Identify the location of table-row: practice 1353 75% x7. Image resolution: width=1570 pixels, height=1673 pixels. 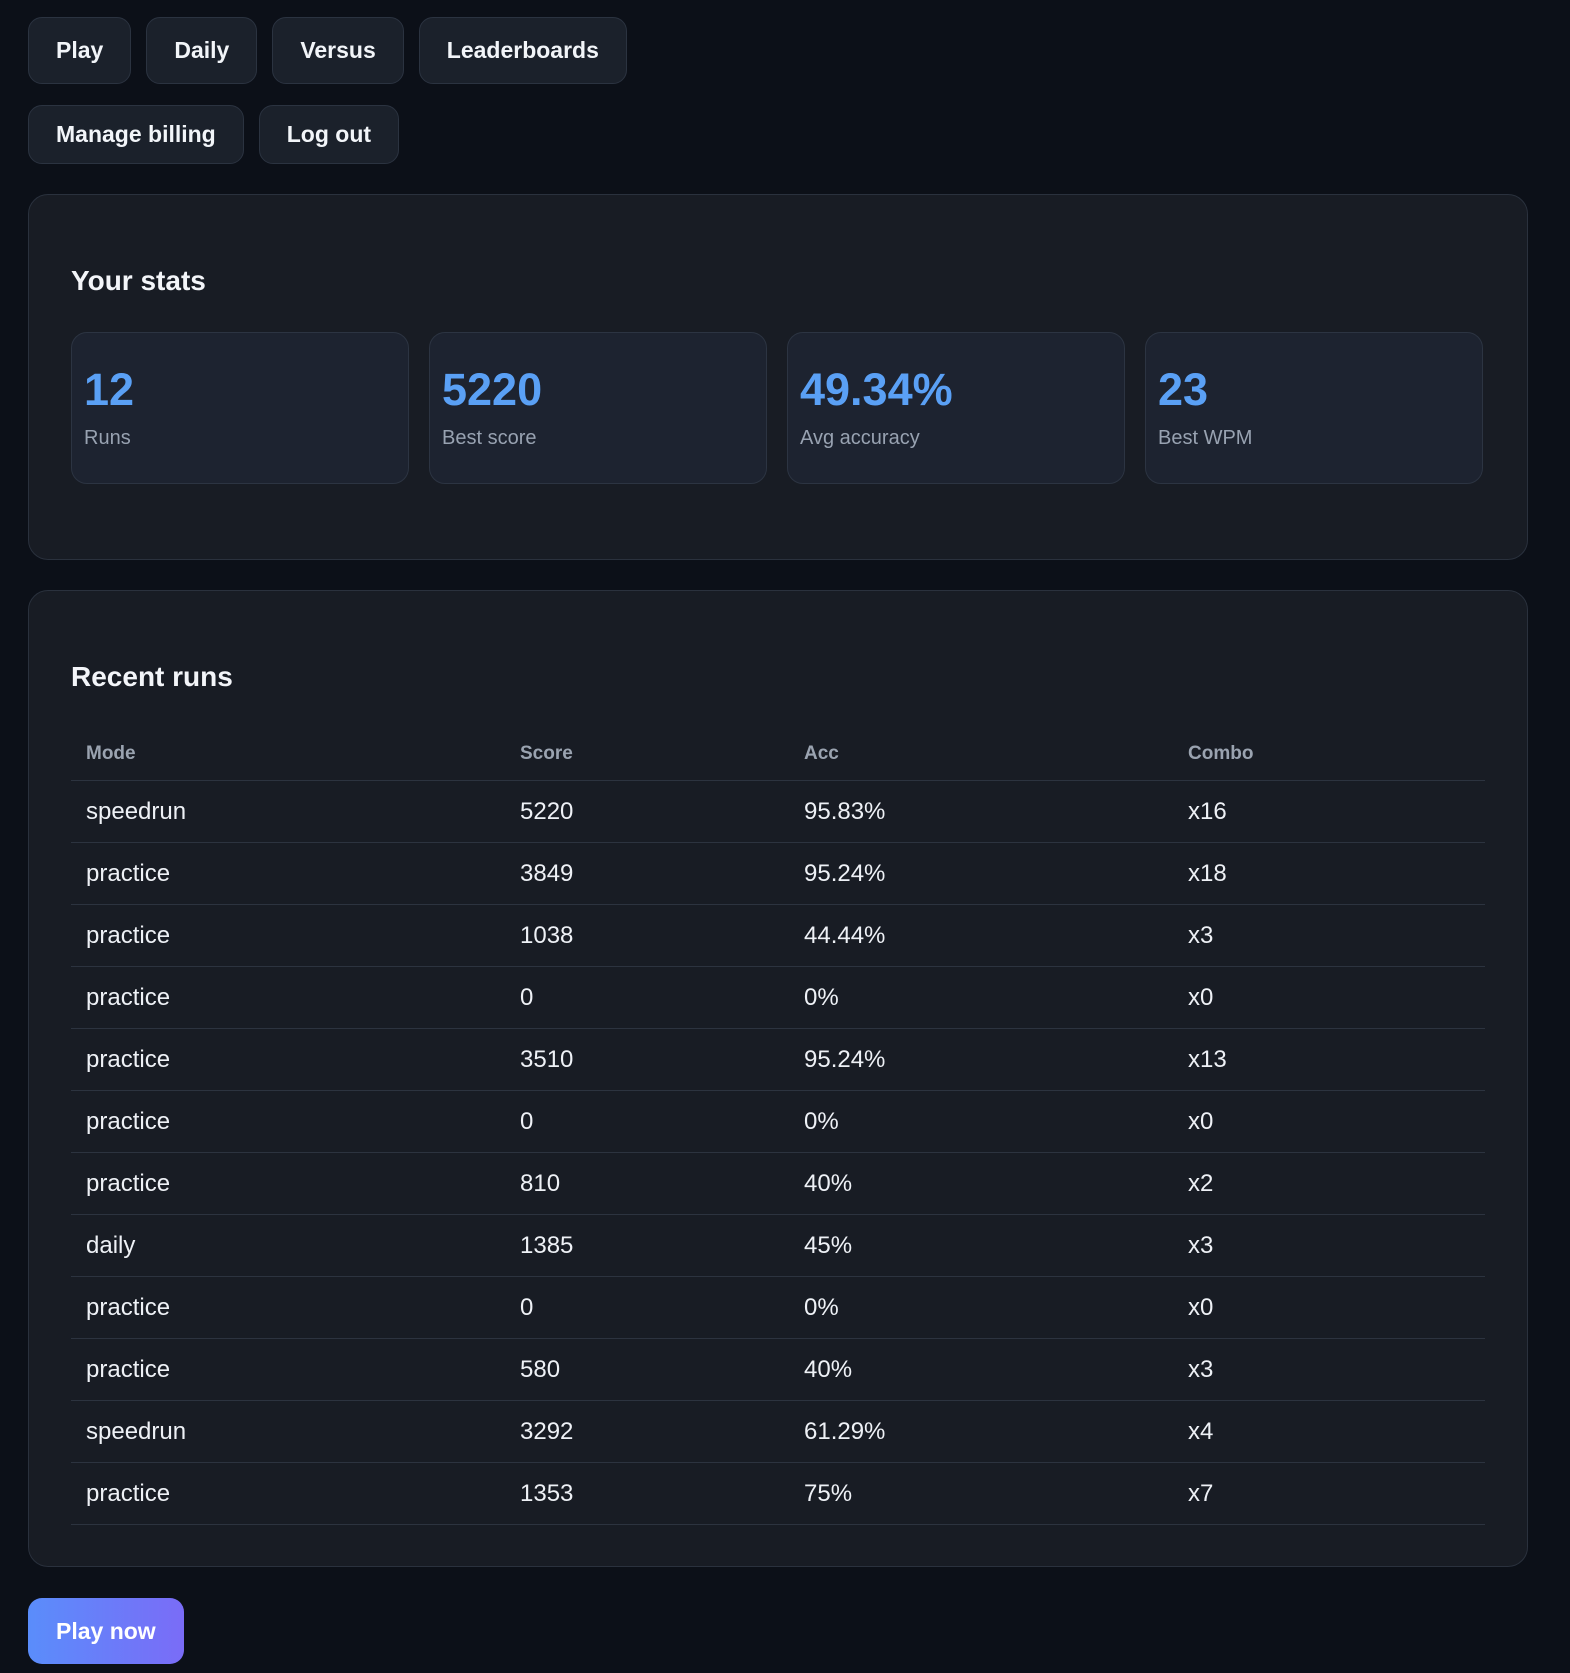
(778, 1493).